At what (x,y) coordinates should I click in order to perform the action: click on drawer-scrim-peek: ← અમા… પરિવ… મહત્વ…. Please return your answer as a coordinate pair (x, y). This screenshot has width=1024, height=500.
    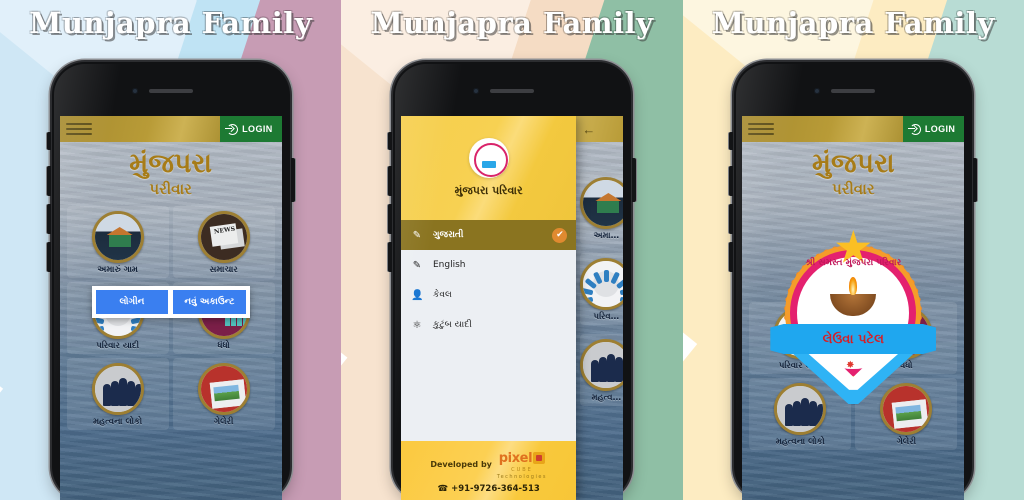
    Looking at the image, I should click on (599, 308).